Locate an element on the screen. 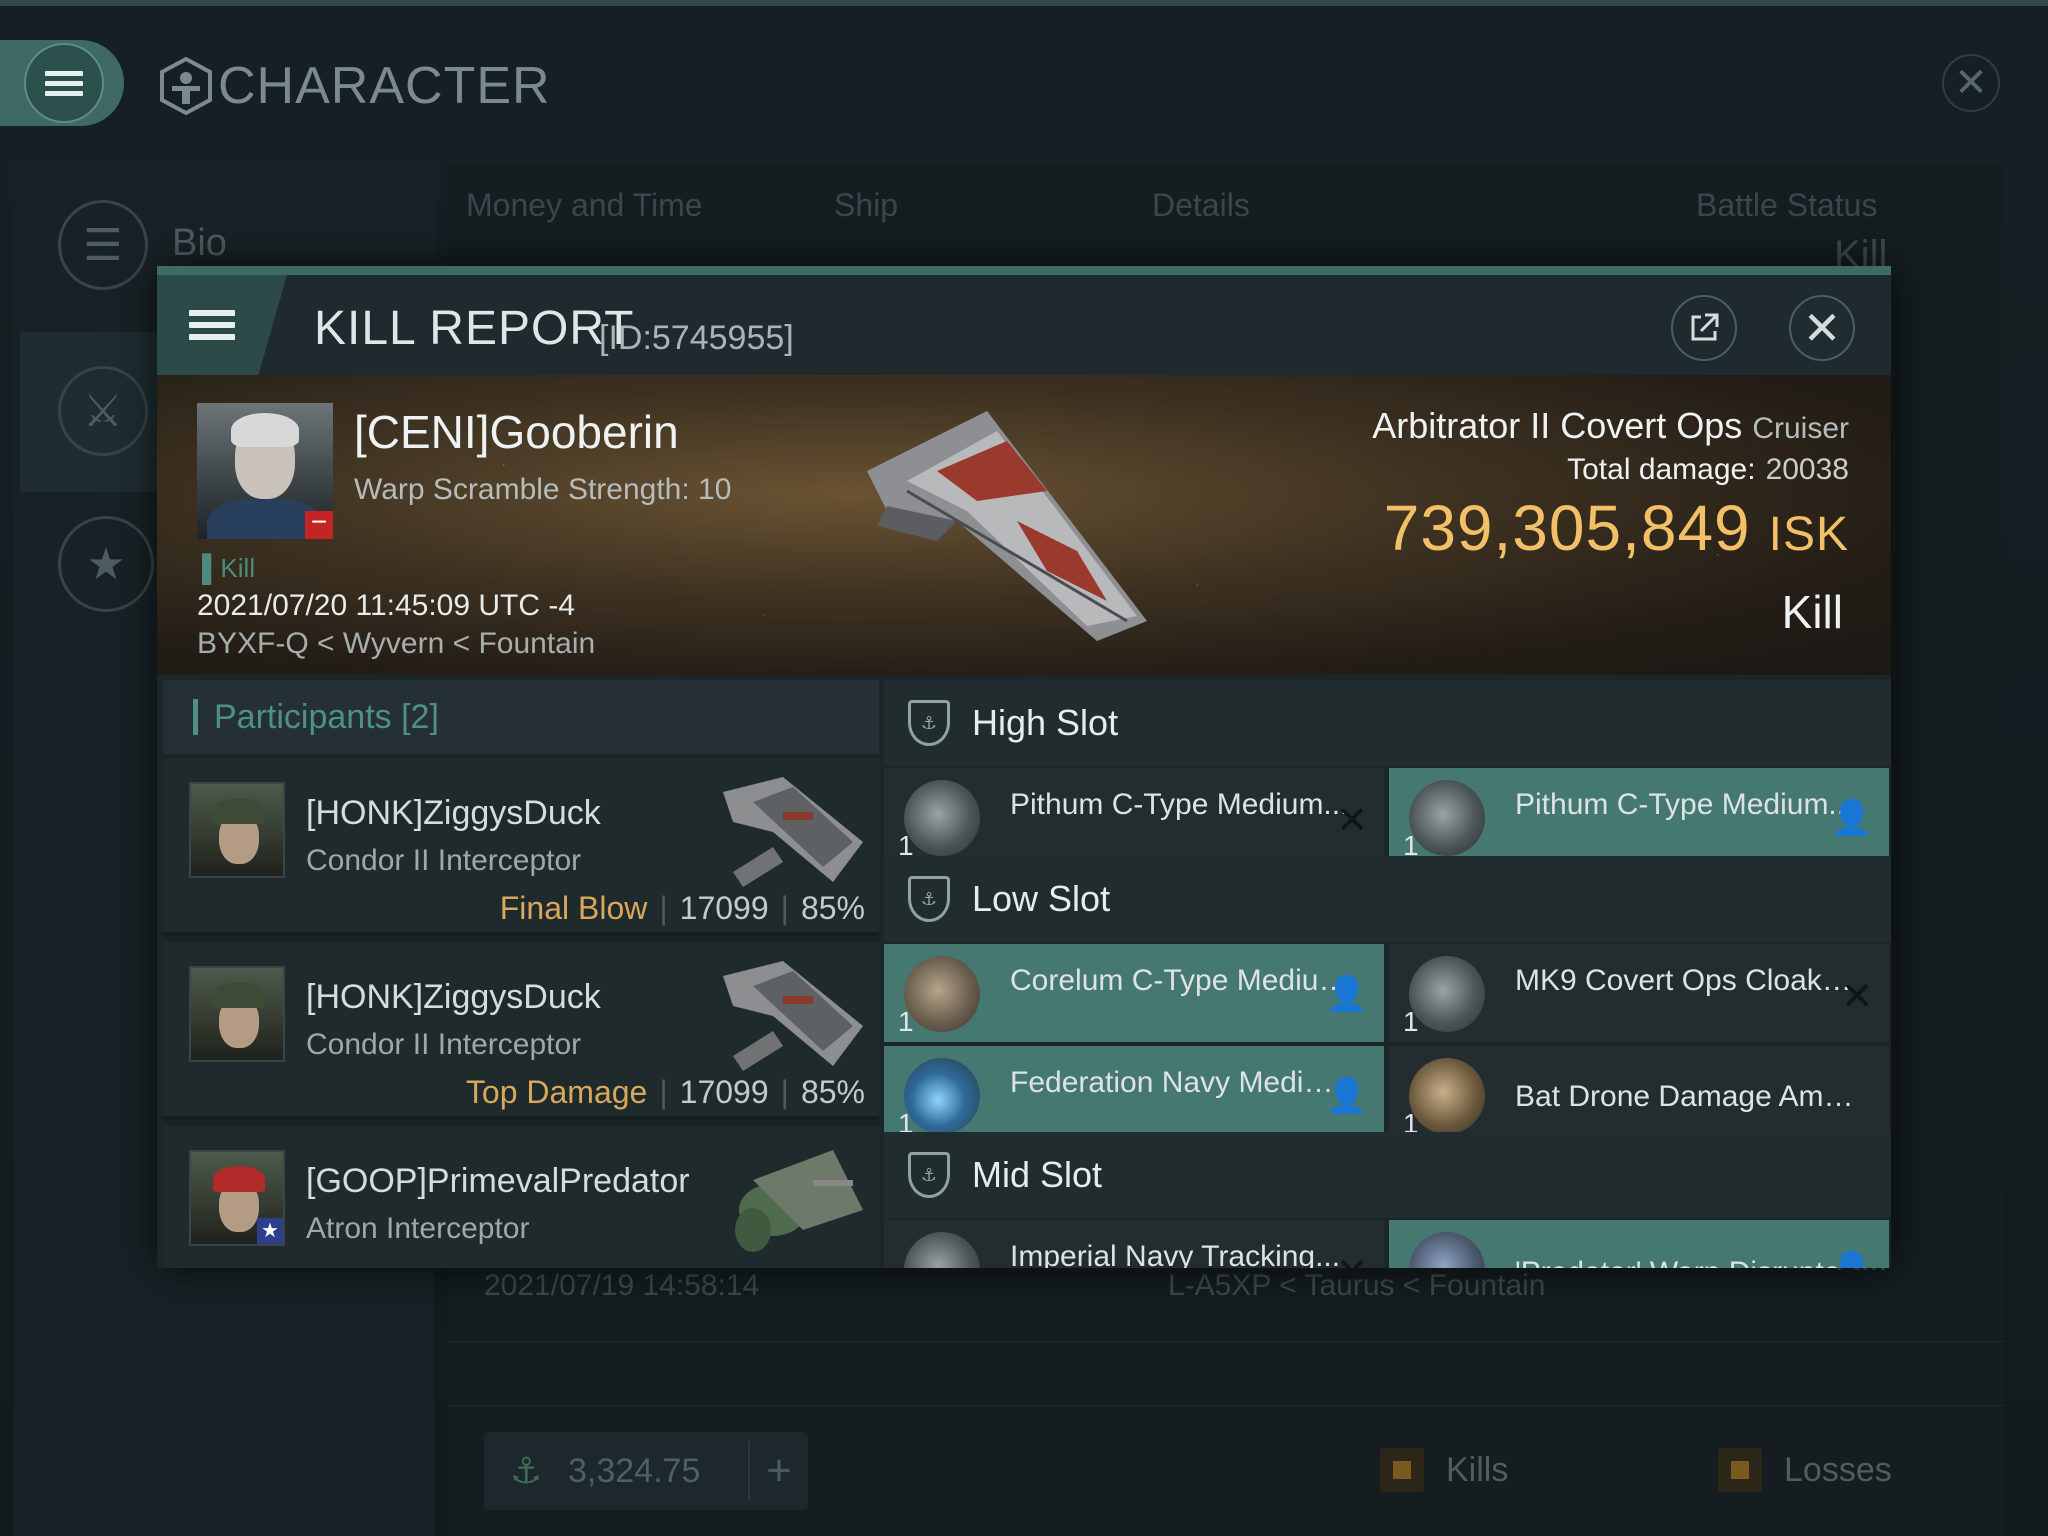 This screenshot has height=1536, width=2048. window-title: CHARACTER is located at coordinates (354, 86).